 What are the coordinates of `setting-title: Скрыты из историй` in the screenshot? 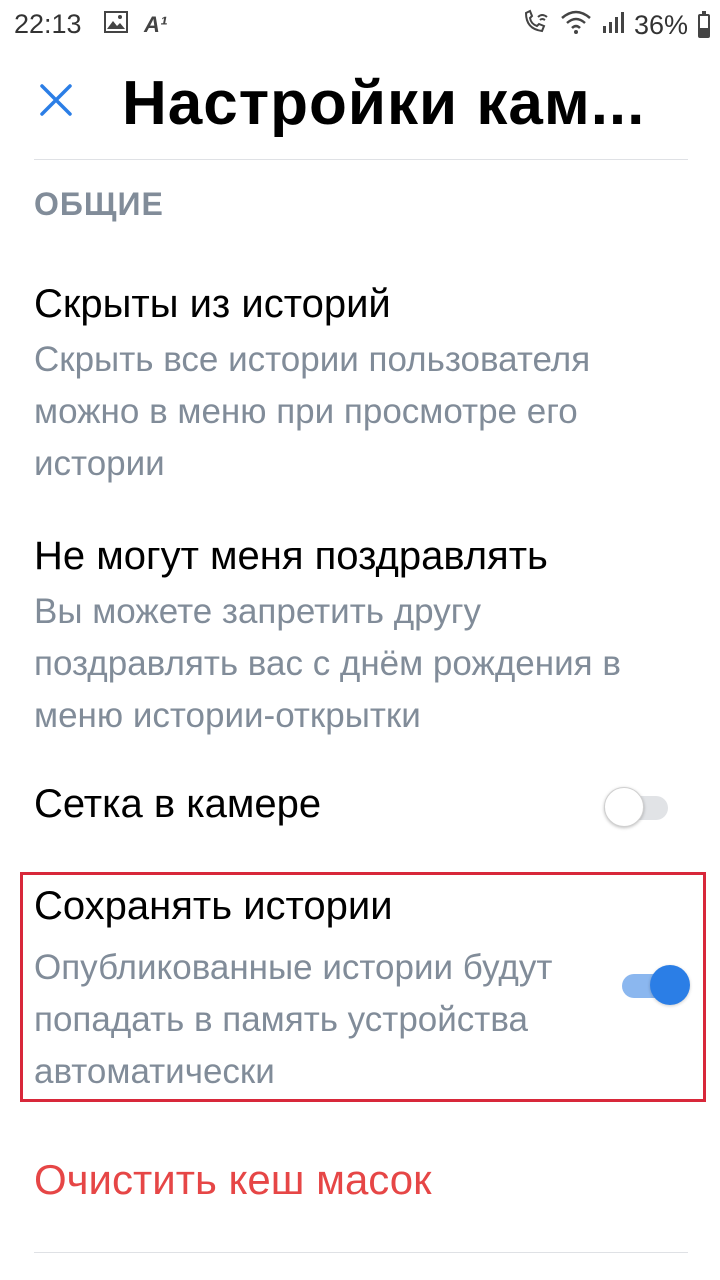 It's located at (212, 304).